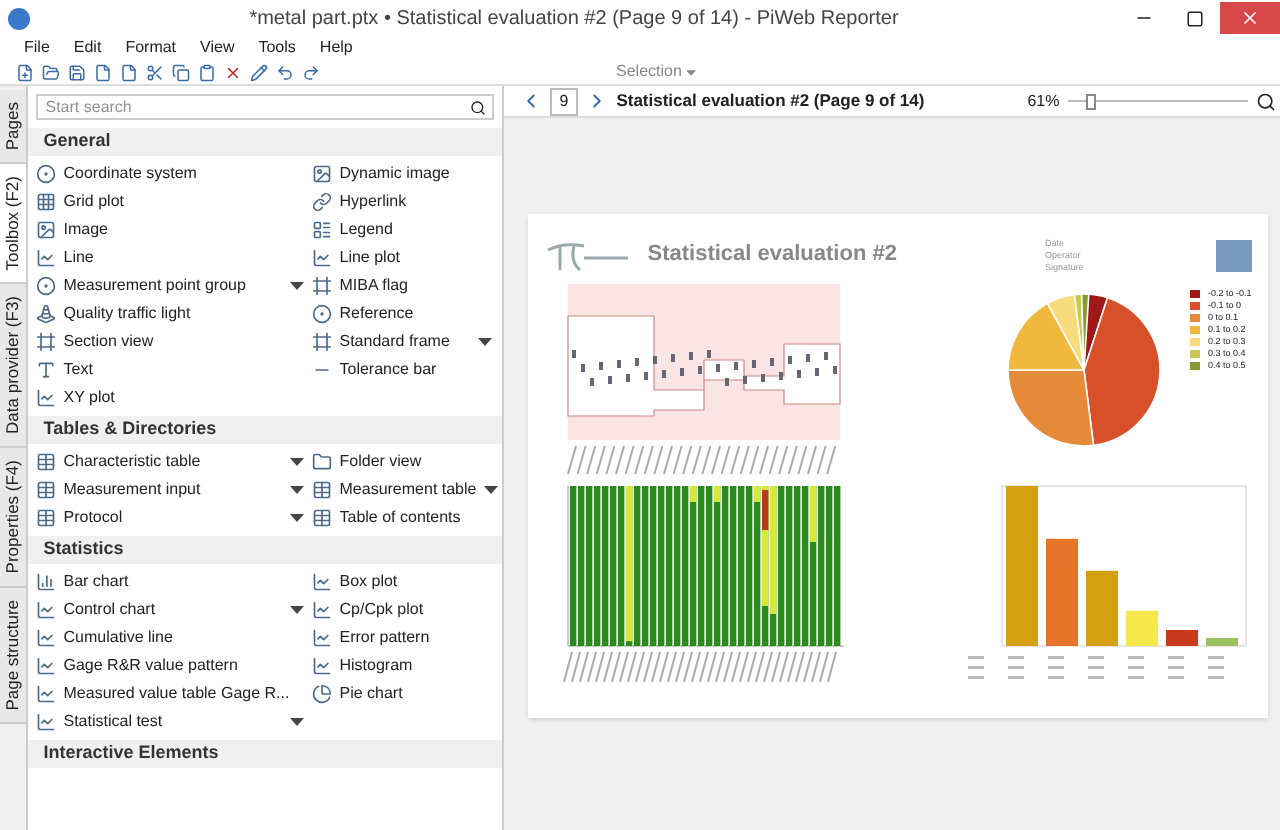 The height and width of the screenshot is (830, 1280). What do you see at coordinates (172, 722) in the screenshot?
I see `toolbox-item: Statistical test` at bounding box center [172, 722].